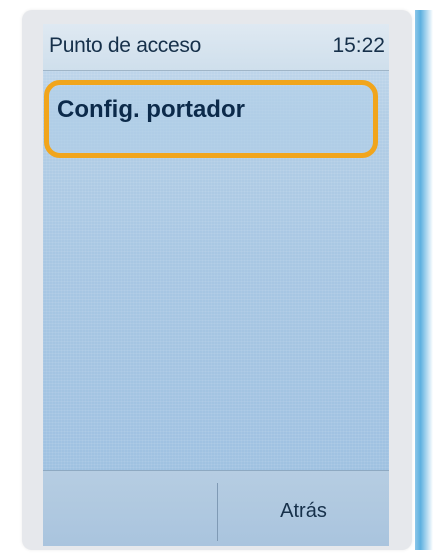 This screenshot has height=559, width=433. What do you see at coordinates (151, 109) in the screenshot?
I see `list-item-label: Config. portador` at bounding box center [151, 109].